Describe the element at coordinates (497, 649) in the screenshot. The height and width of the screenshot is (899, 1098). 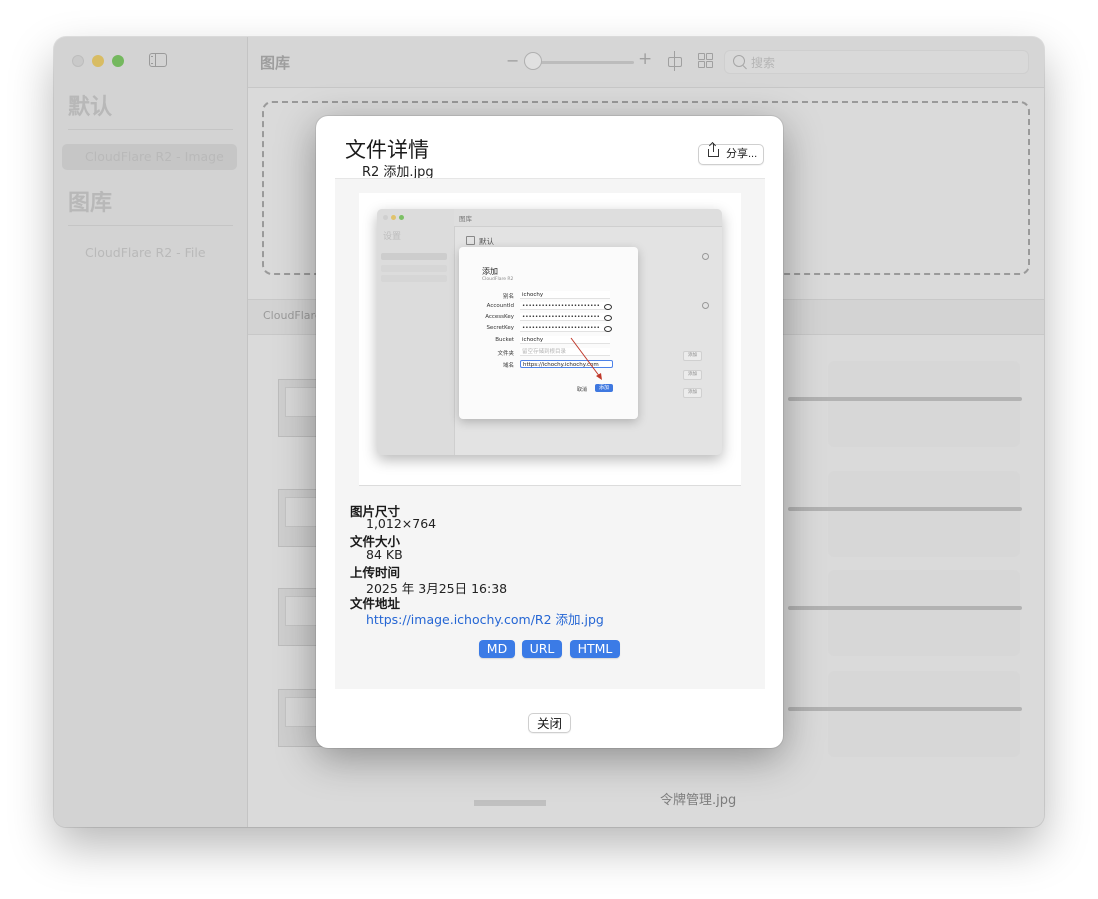
I see `copy-markdown-button: MD` at that location.